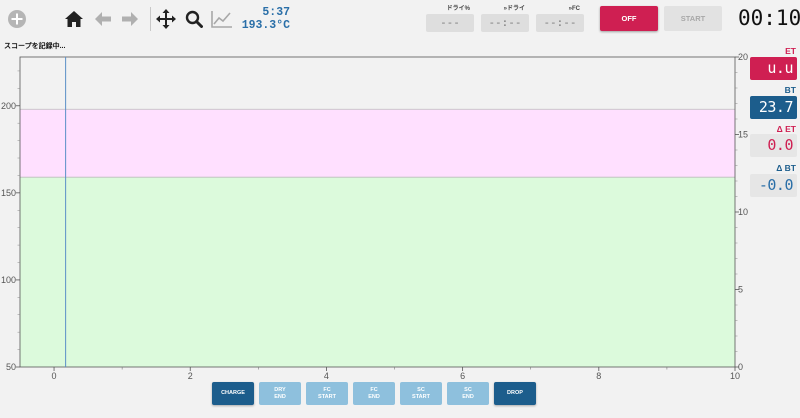  Describe the element at coordinates (450, 23) in the screenshot. I see `phase-value: ---` at that location.